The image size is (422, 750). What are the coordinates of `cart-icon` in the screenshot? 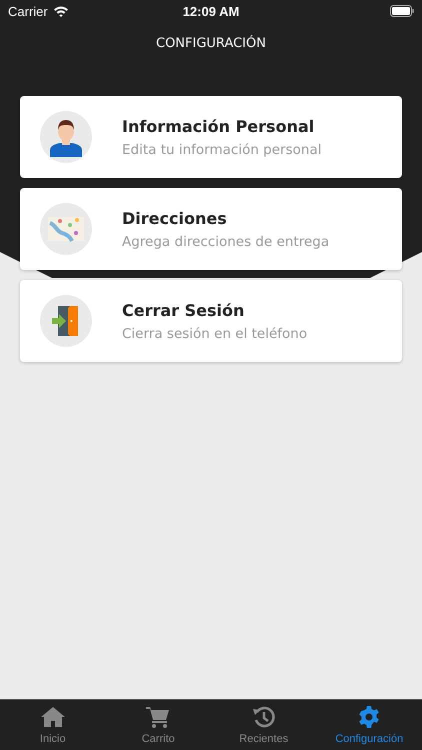 It's located at (158, 717).